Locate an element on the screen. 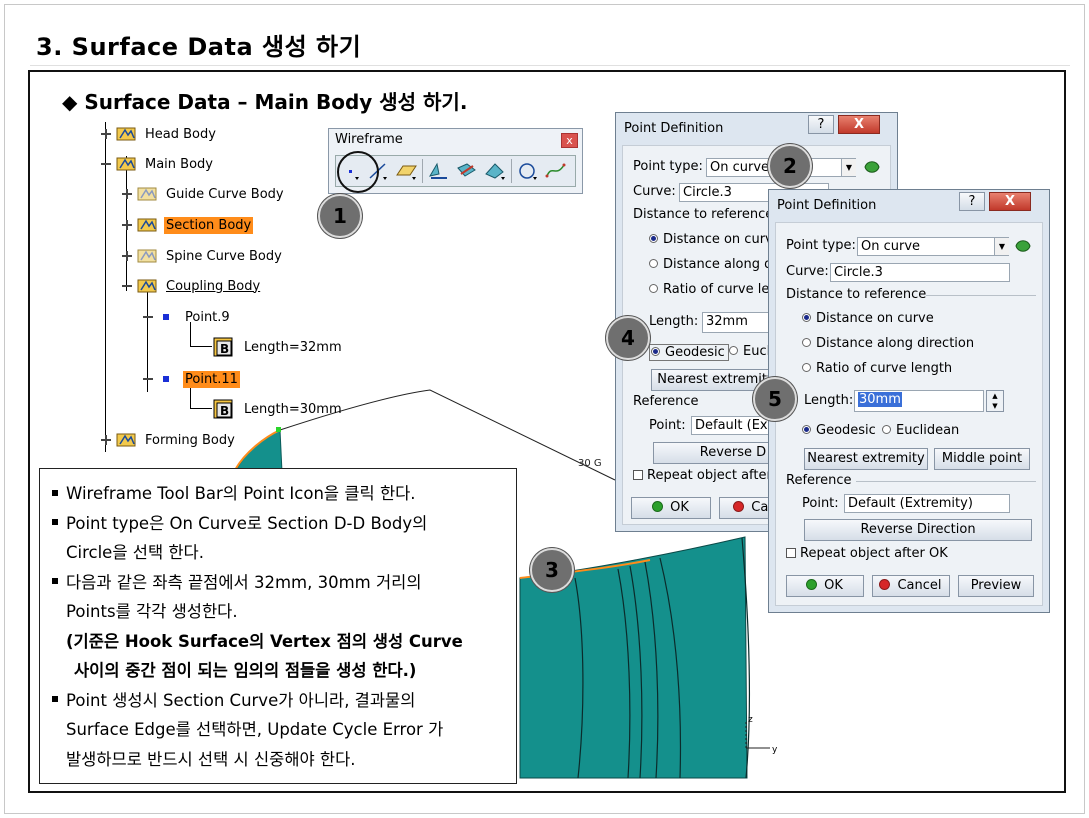 This screenshot has height=818, width=1089. length-spinner: ▲ ▼ is located at coordinates (995, 401).